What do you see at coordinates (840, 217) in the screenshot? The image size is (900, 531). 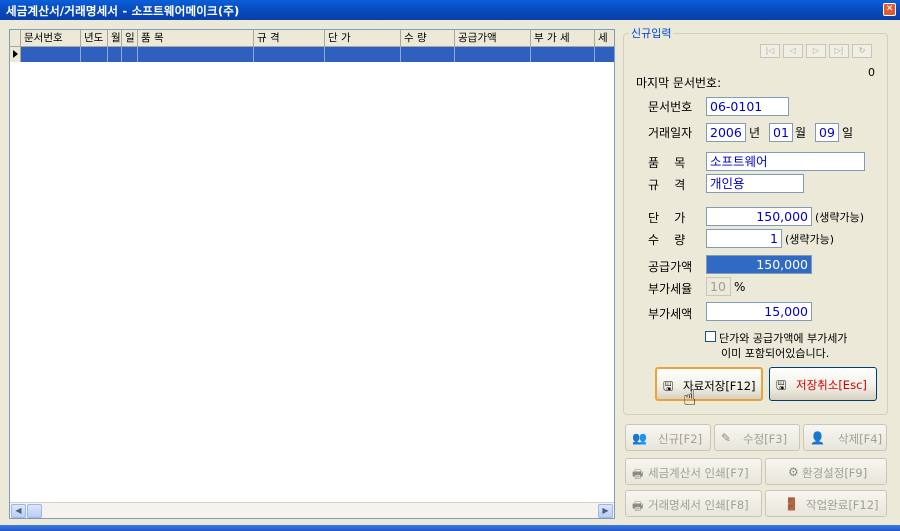 I see `price-optional-note: (생략가능)` at bounding box center [840, 217].